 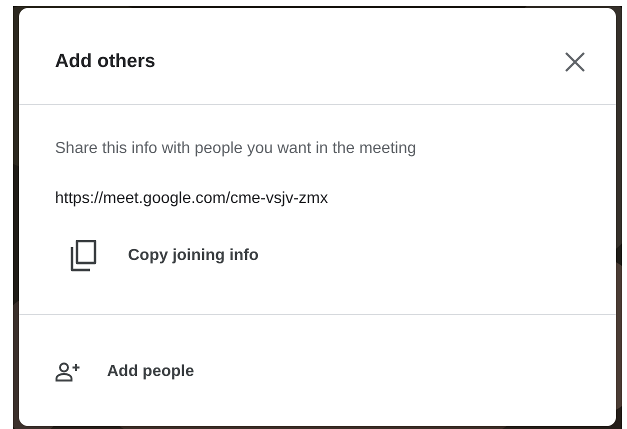 I want to click on copy-icon, so click(x=84, y=256).